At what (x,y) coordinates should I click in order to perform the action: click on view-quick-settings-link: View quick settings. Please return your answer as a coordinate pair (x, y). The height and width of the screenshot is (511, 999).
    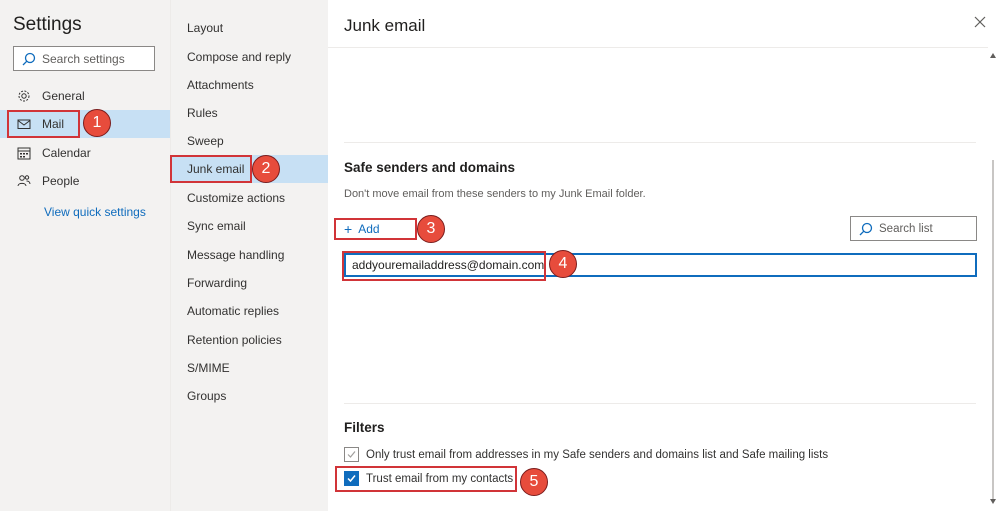
    Looking at the image, I should click on (95, 212).